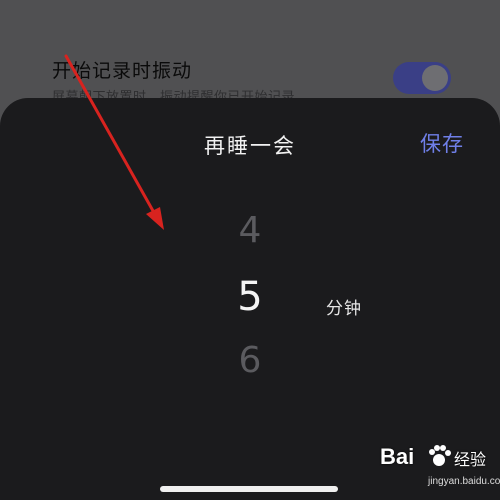  Describe the element at coordinates (250, 230) in the screenshot. I see `picker-option-previous: 4` at that location.